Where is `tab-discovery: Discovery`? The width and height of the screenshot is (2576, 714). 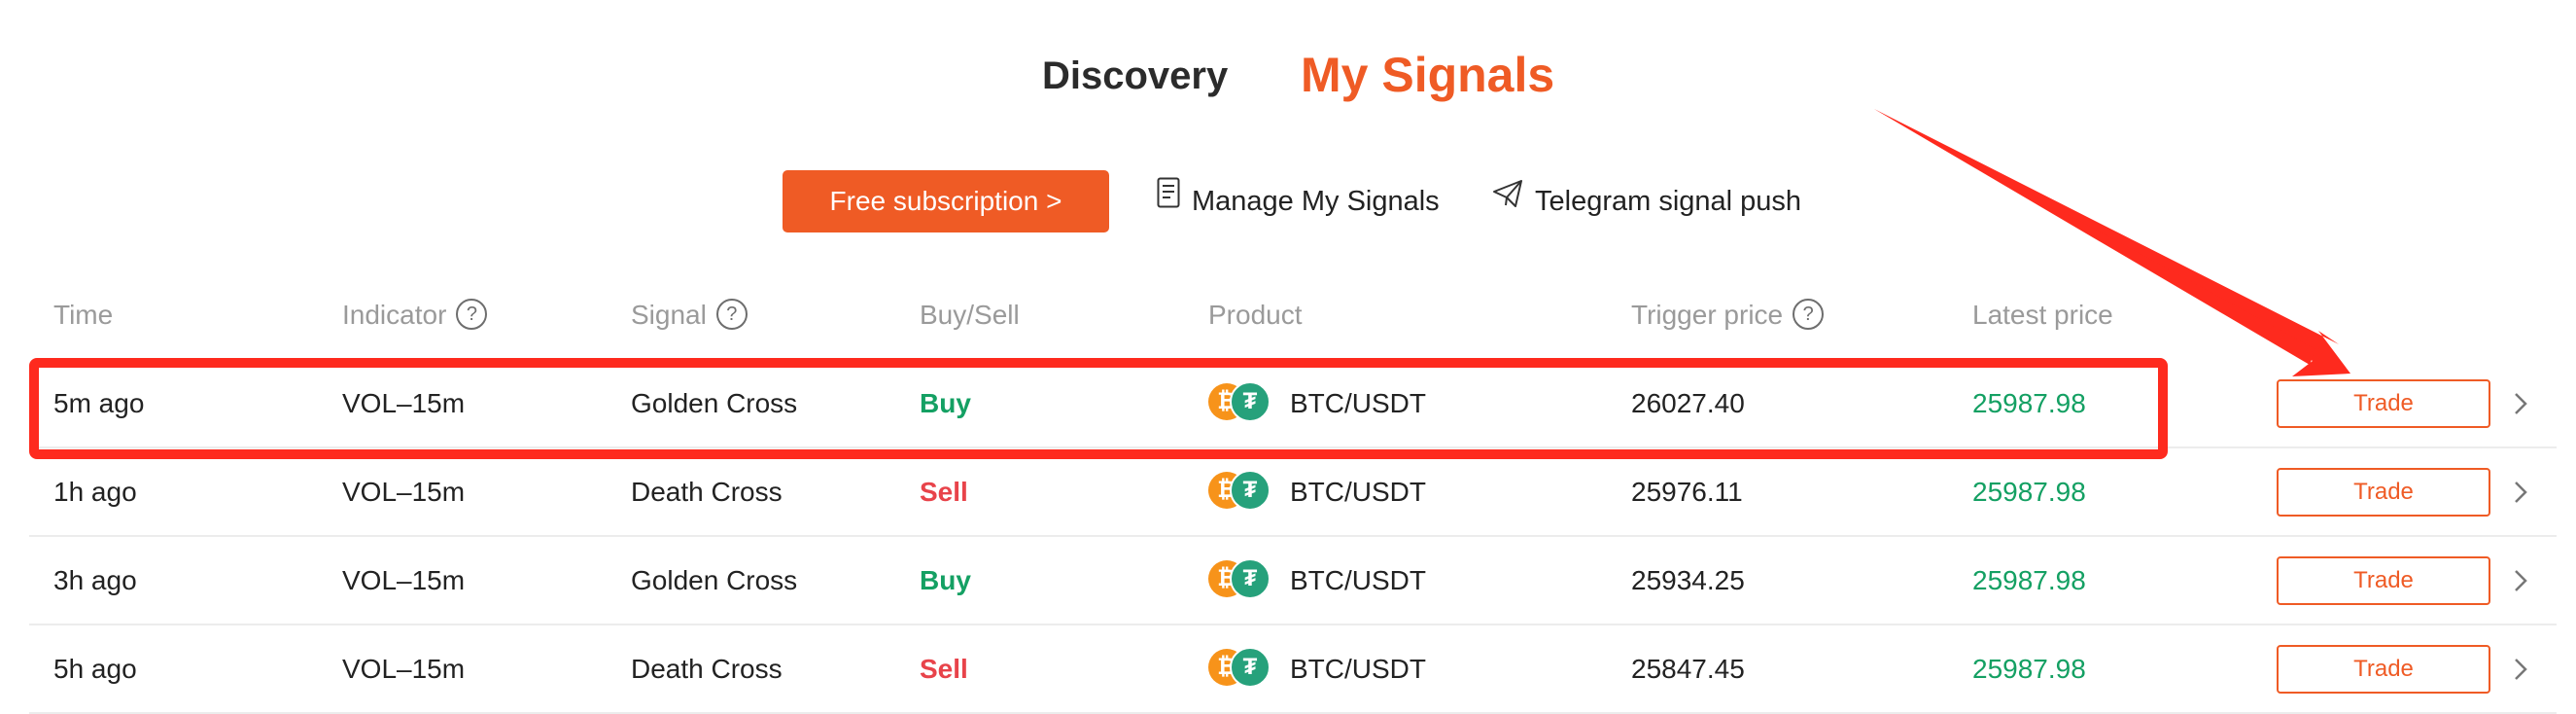 tab-discovery: Discovery is located at coordinates (1135, 76).